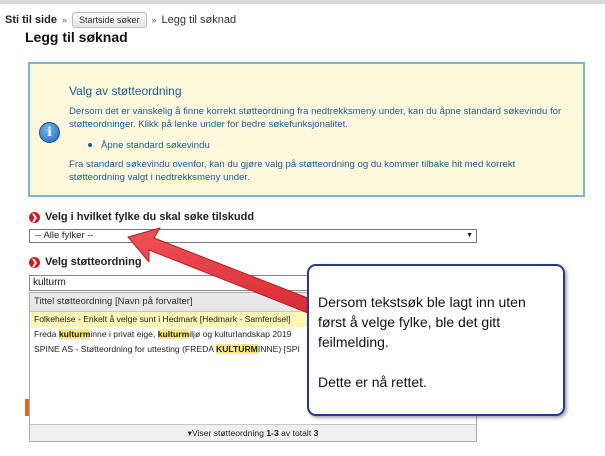 The height and width of the screenshot is (456, 605). What do you see at coordinates (109, 20) in the screenshot?
I see `startside-soker-button: Startside søker` at bounding box center [109, 20].